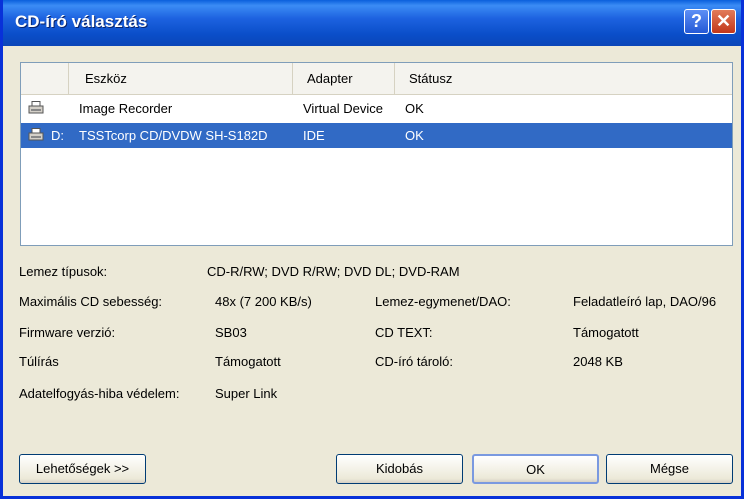  I want to click on header-device: Eszköz, so click(181, 78).